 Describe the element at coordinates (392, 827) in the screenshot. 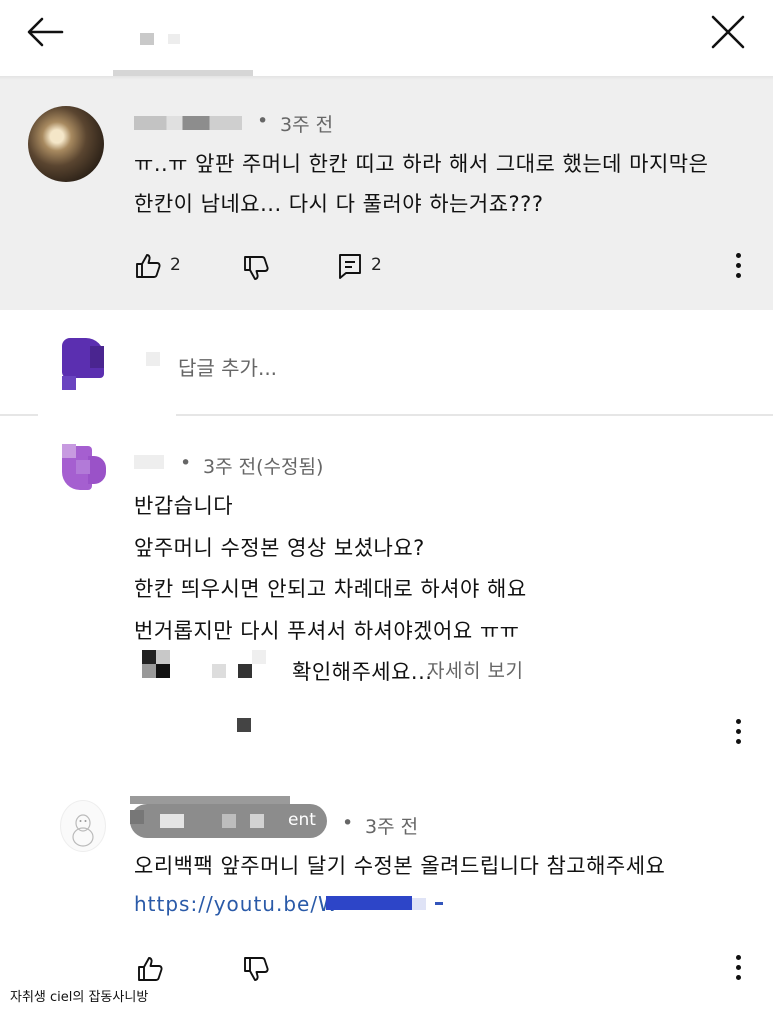

I see `reply2-time: 3주 전` at that location.